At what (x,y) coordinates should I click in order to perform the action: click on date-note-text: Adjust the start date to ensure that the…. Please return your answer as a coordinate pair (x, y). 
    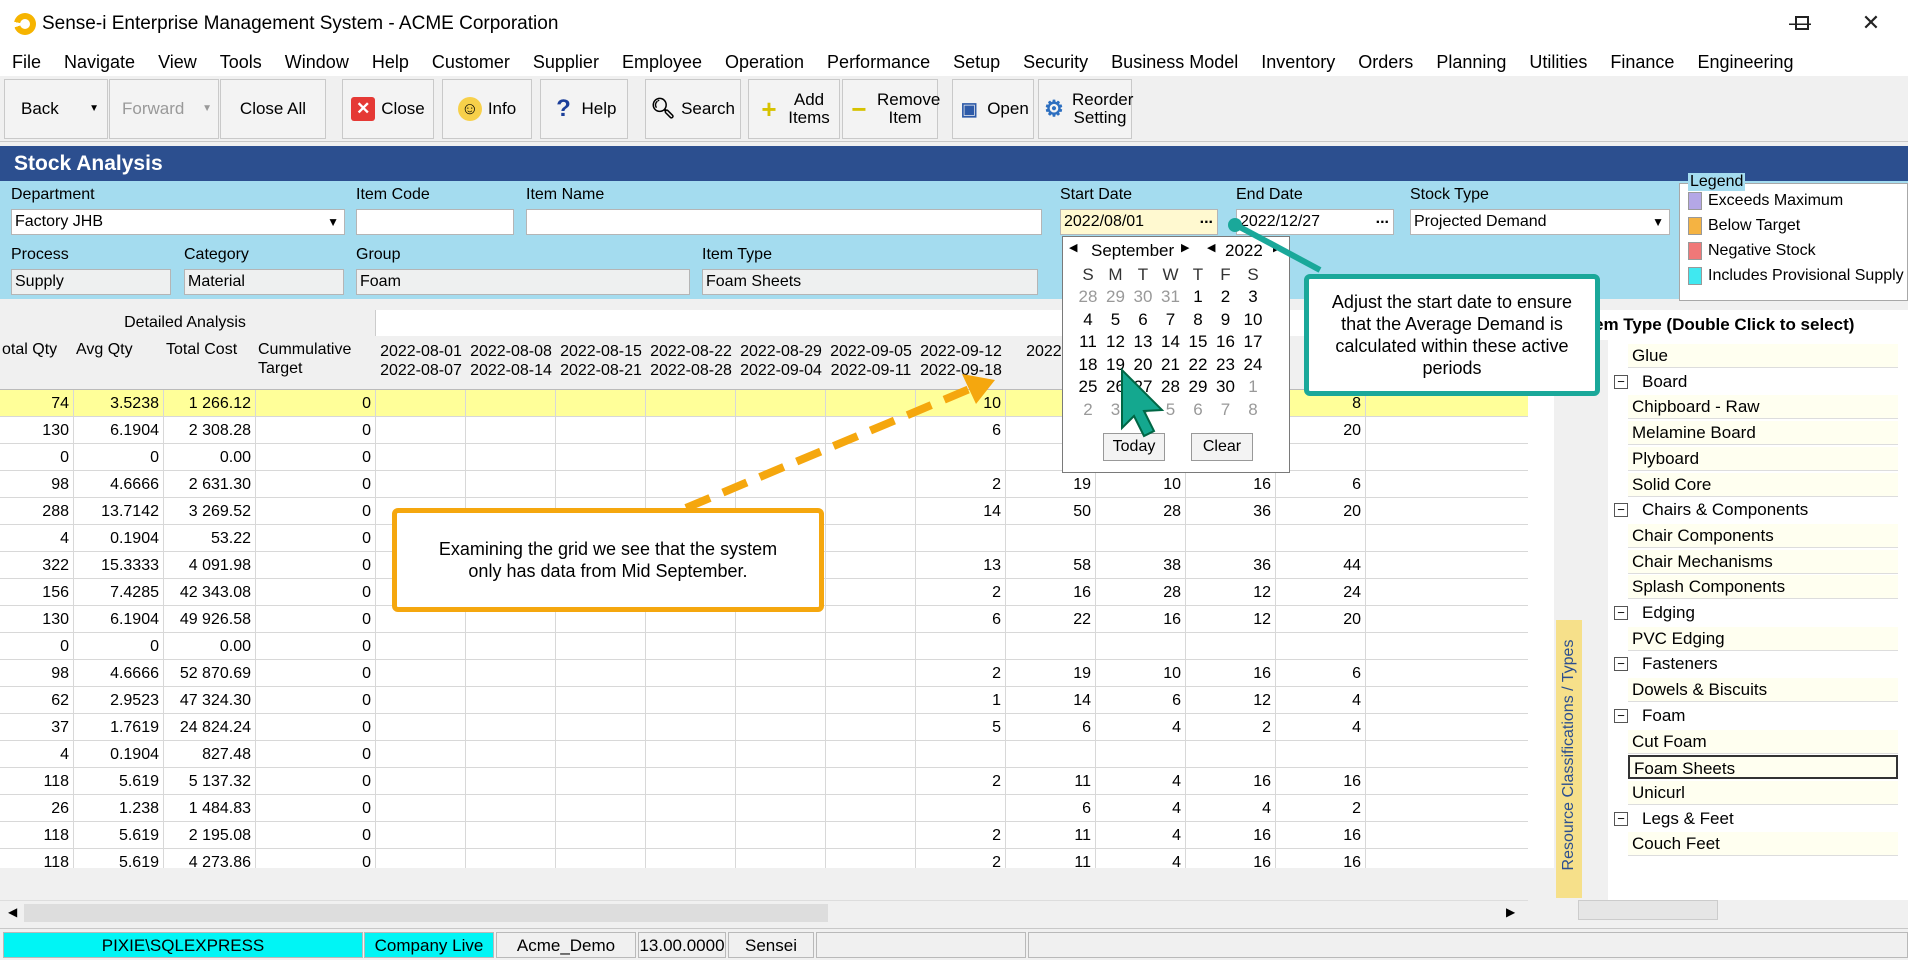
    Looking at the image, I should click on (1452, 335).